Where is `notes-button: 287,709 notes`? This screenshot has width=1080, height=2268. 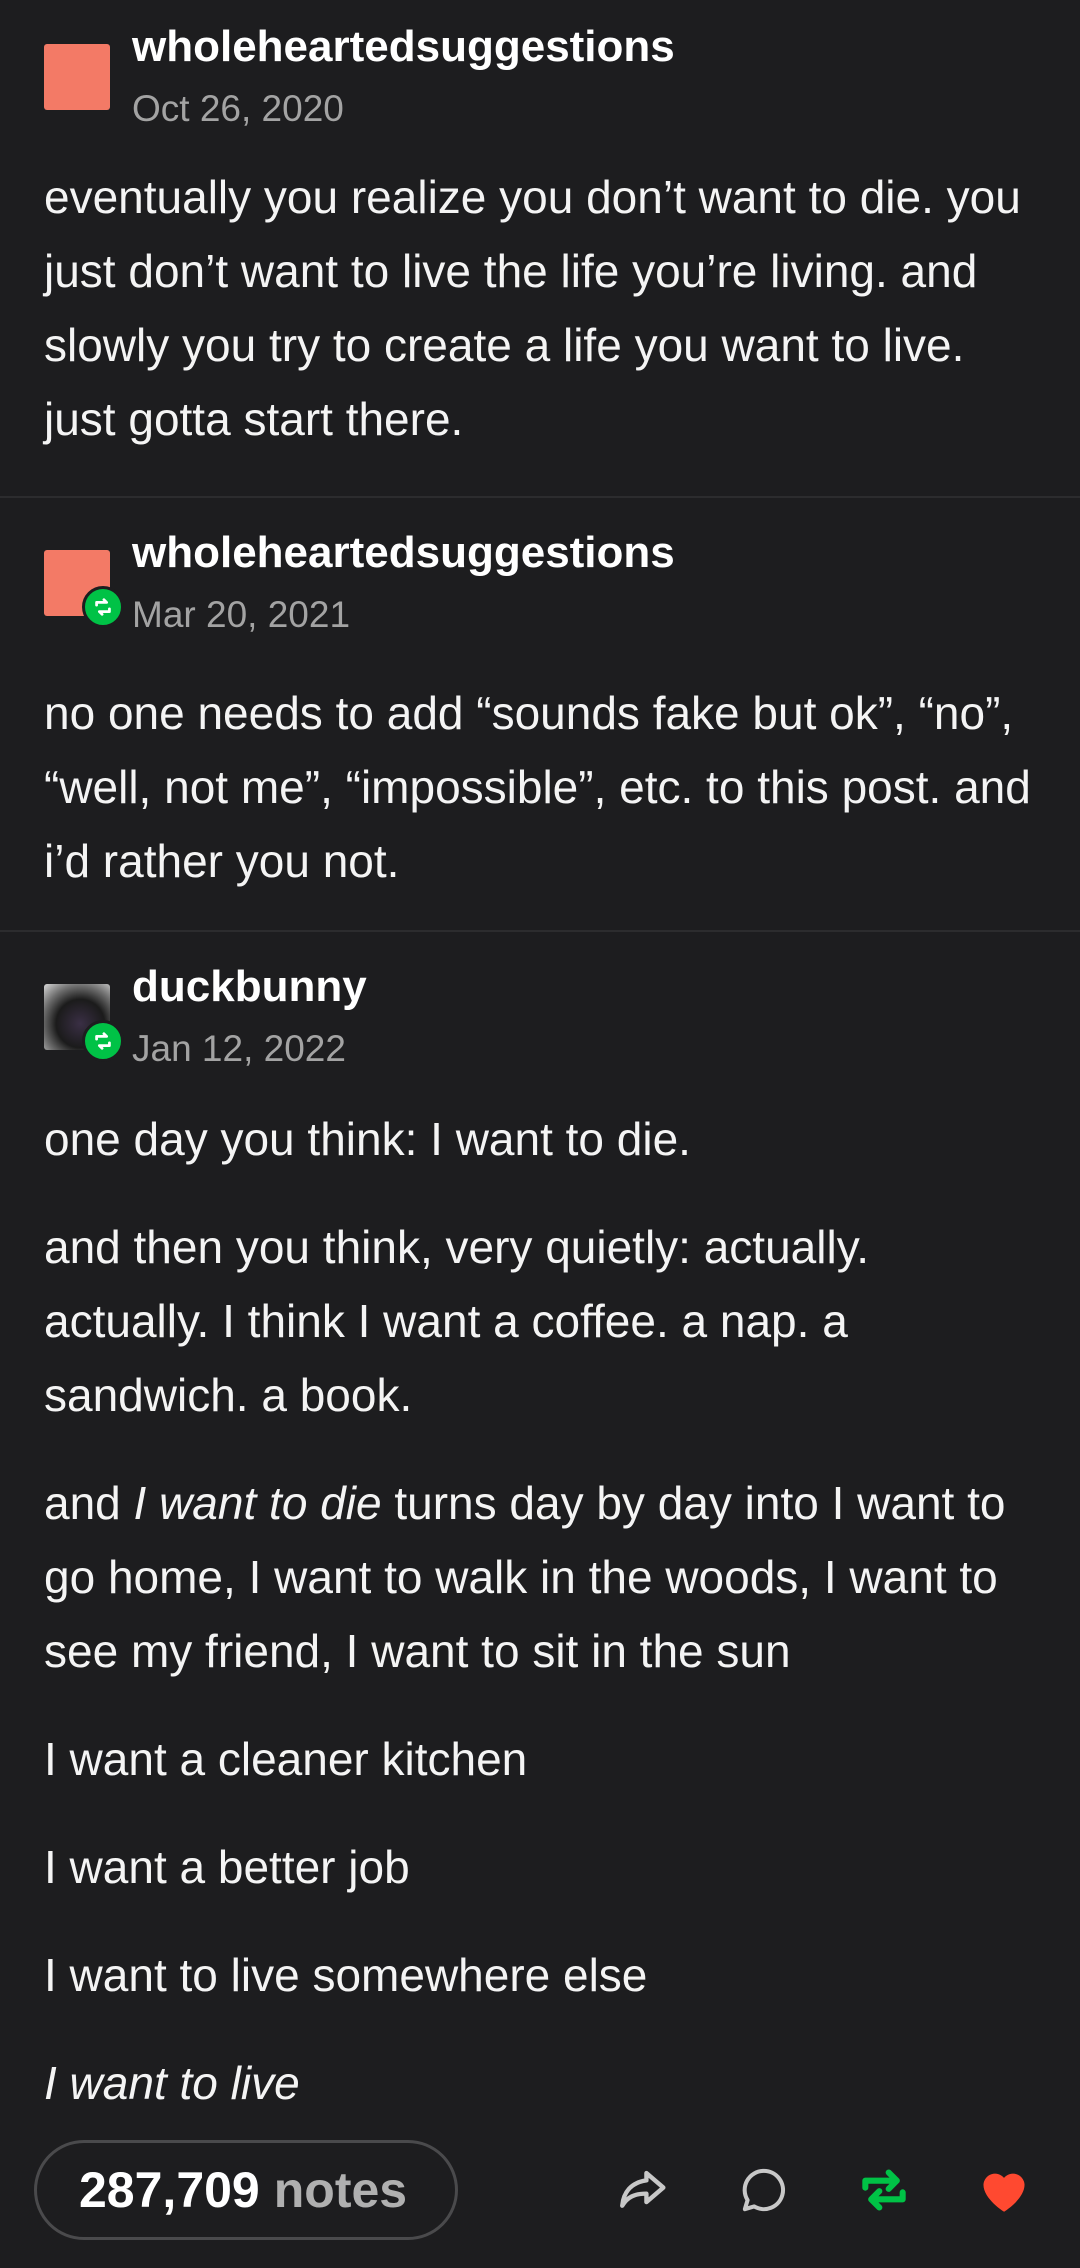 notes-button: 287,709 notes is located at coordinates (246, 2190).